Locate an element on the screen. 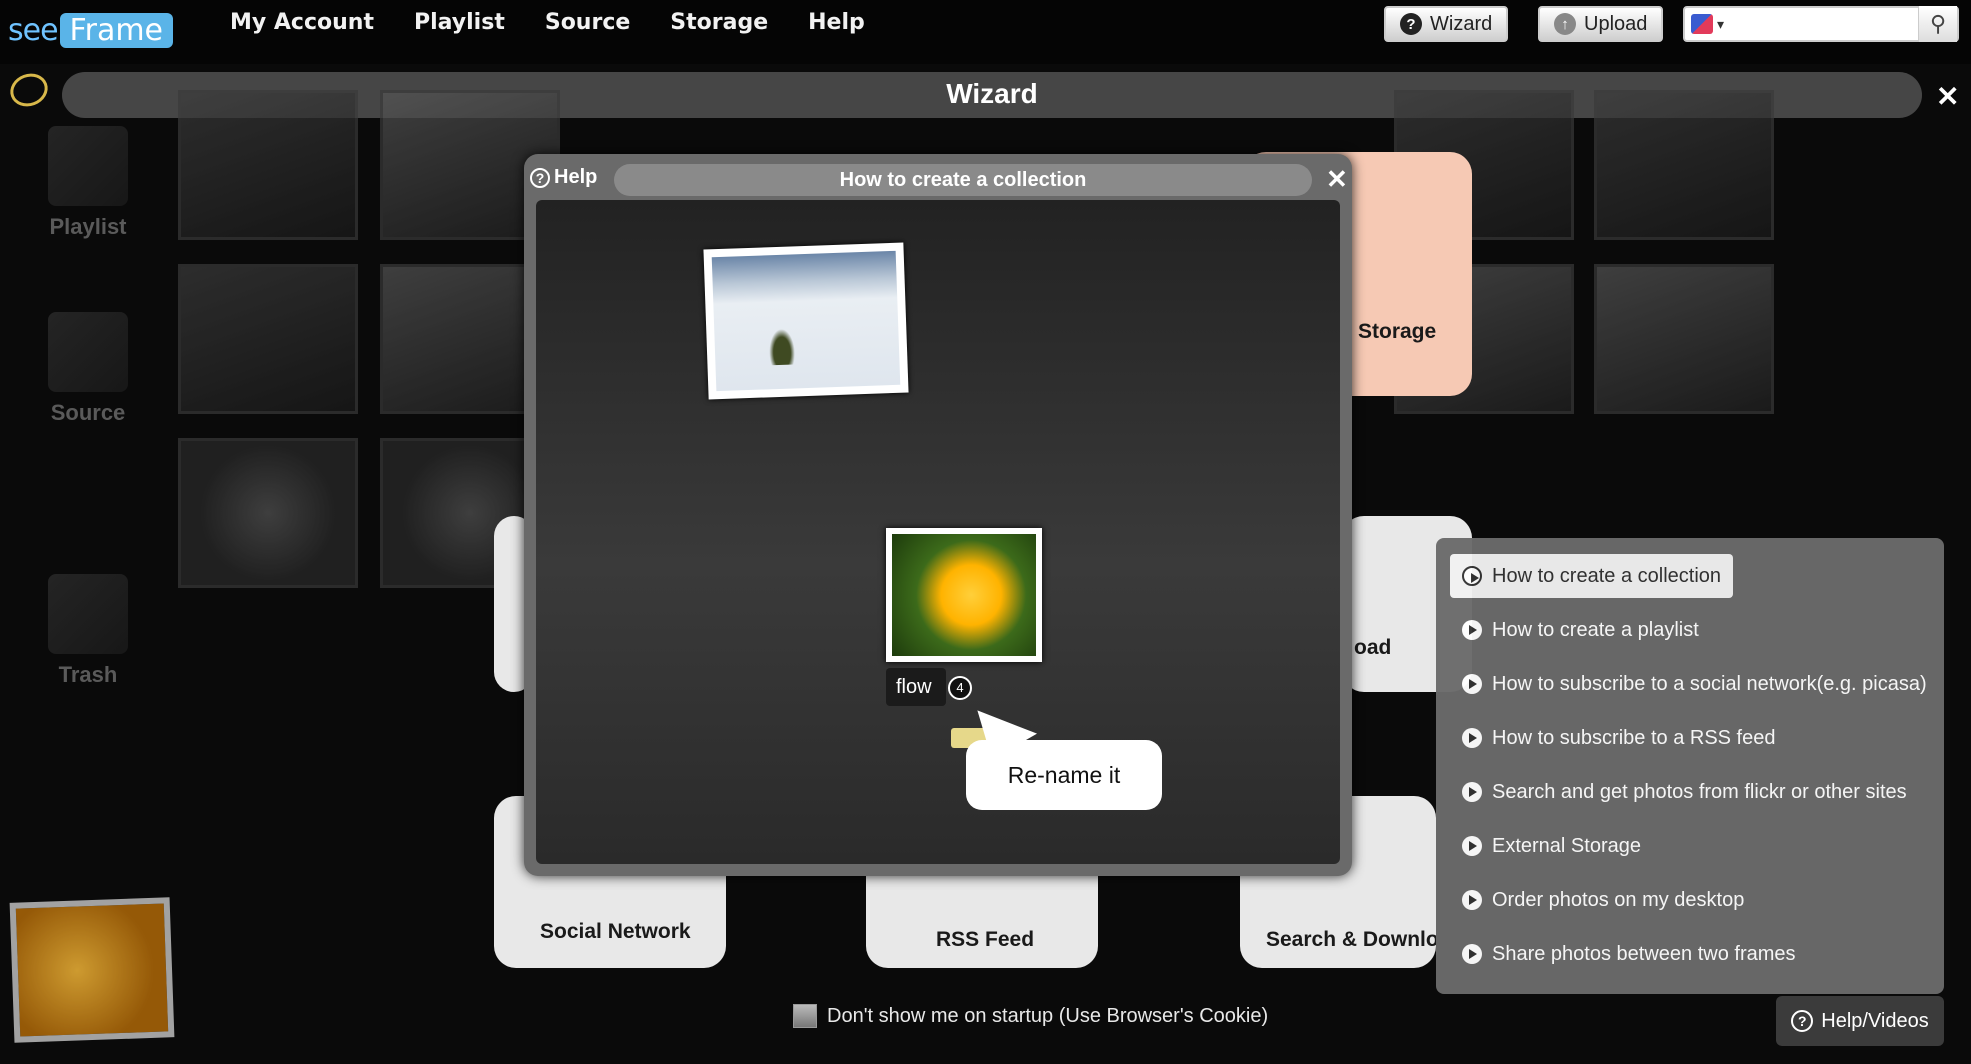 This screenshot has height=1064, width=1971. help-topic-label: Order photos on my desktop is located at coordinates (1618, 899).